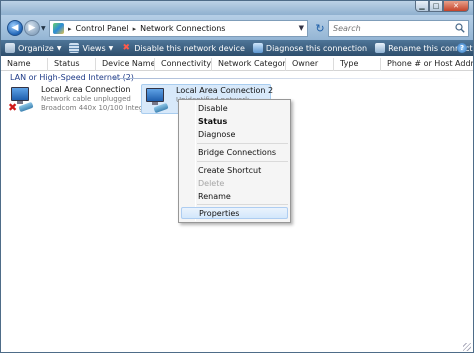 The width and height of the screenshot is (474, 353). Describe the element at coordinates (257, 48) in the screenshot. I see `diagnose-icon` at that location.